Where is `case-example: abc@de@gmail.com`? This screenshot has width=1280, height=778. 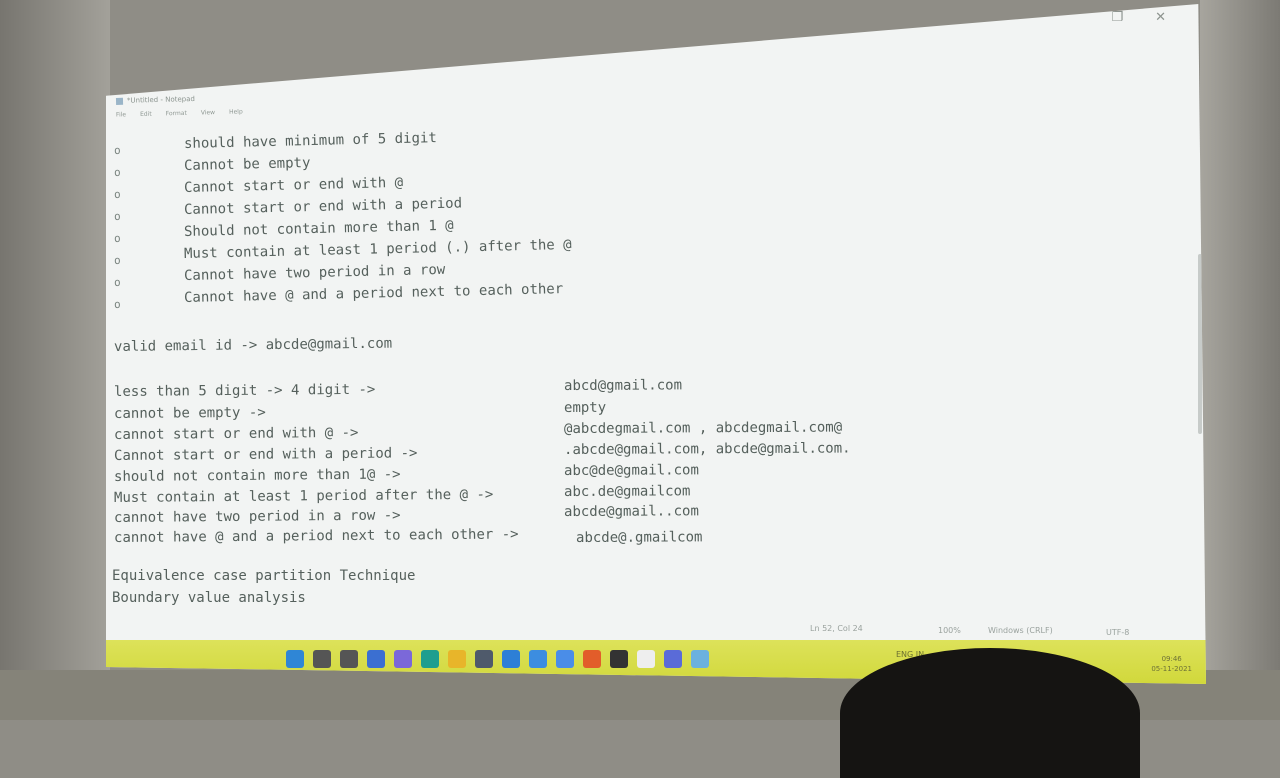
case-example: abc@de@gmail.com is located at coordinates (631, 470).